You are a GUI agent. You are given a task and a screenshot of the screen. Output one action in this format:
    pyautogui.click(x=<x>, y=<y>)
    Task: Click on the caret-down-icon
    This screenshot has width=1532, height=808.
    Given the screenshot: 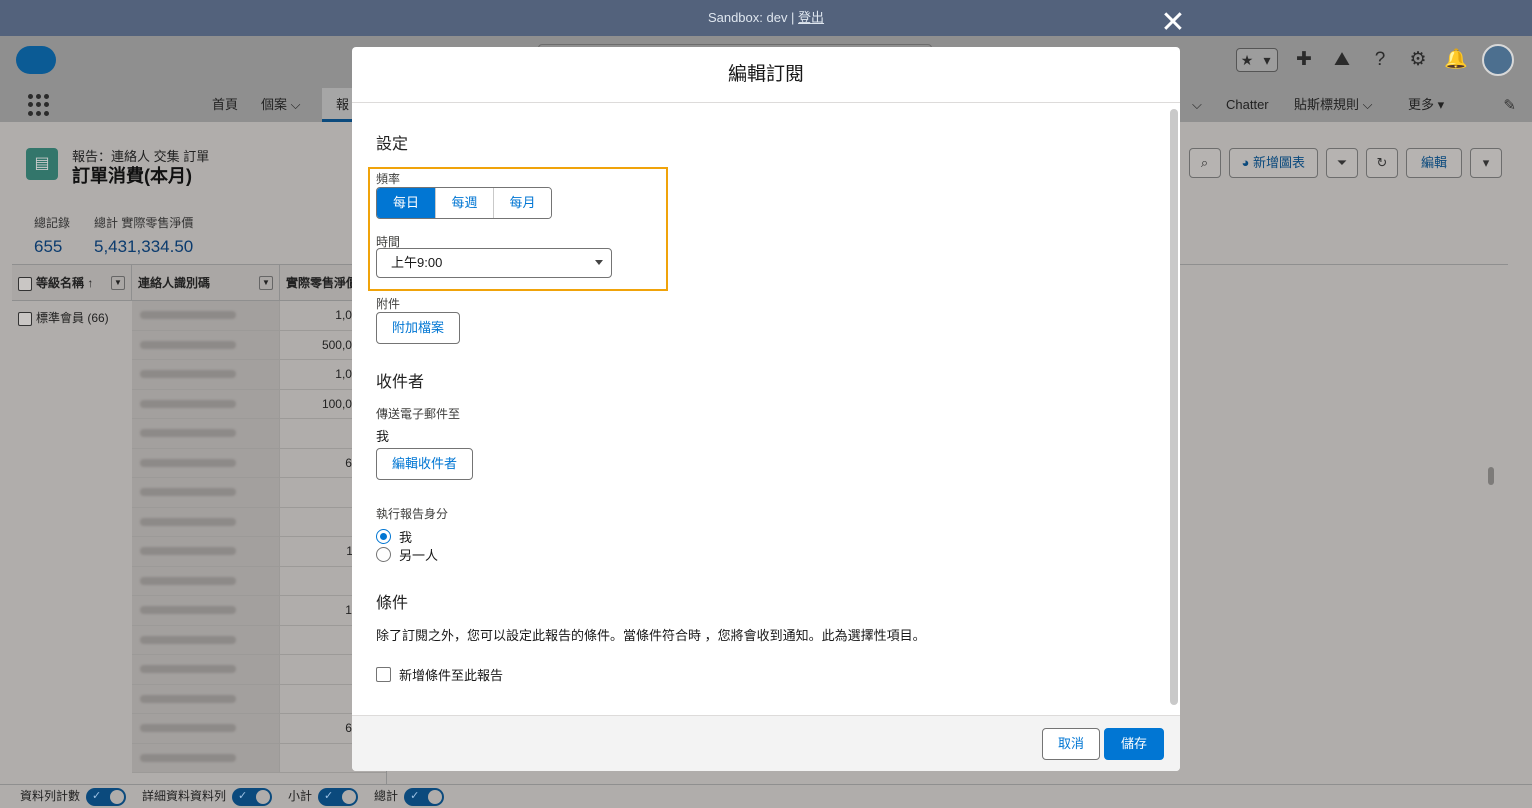 What is the action you would take?
    pyautogui.click(x=599, y=262)
    